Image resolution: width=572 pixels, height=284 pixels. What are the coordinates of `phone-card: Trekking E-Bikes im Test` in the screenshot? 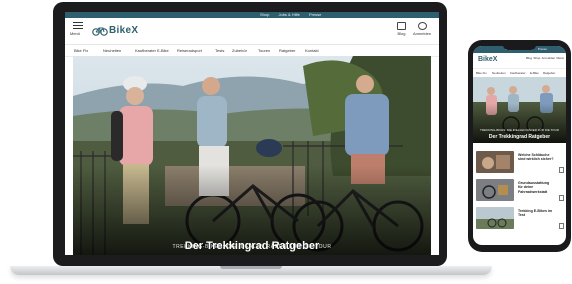 It's located at (520, 219).